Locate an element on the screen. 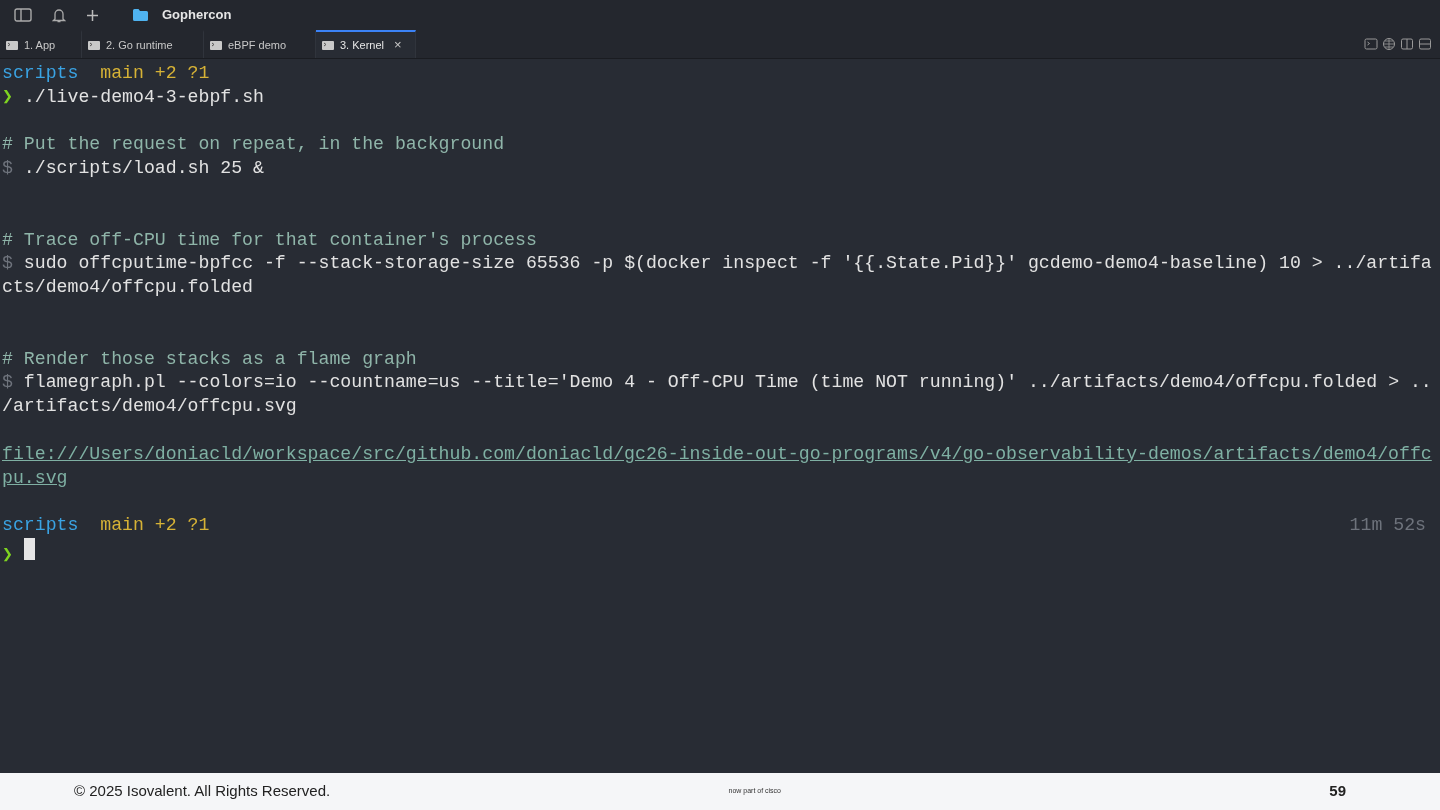  tab: 2. Go runtime is located at coordinates (143, 44).